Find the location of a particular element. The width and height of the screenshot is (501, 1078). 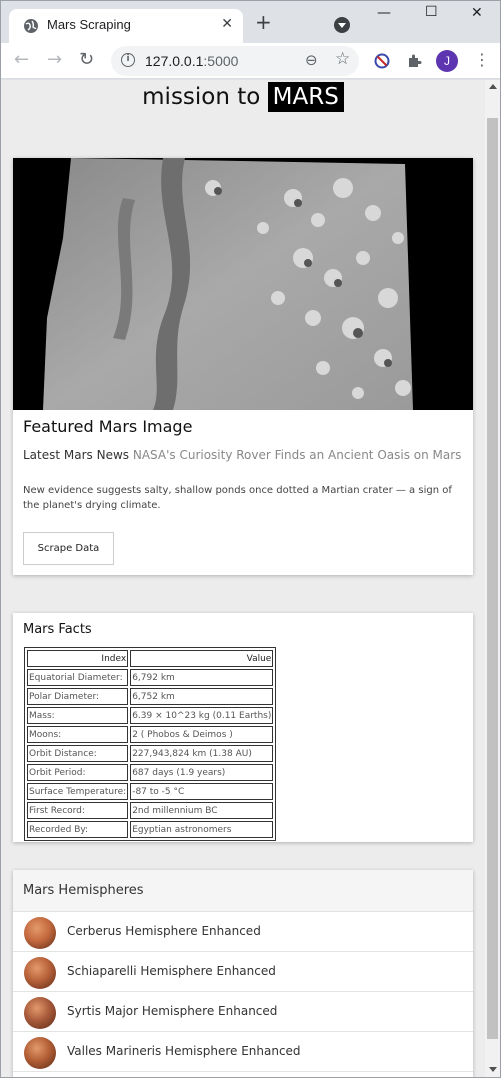

table-row: Moons: 2 ( Phobos & Deimos ) is located at coordinates (150, 734).